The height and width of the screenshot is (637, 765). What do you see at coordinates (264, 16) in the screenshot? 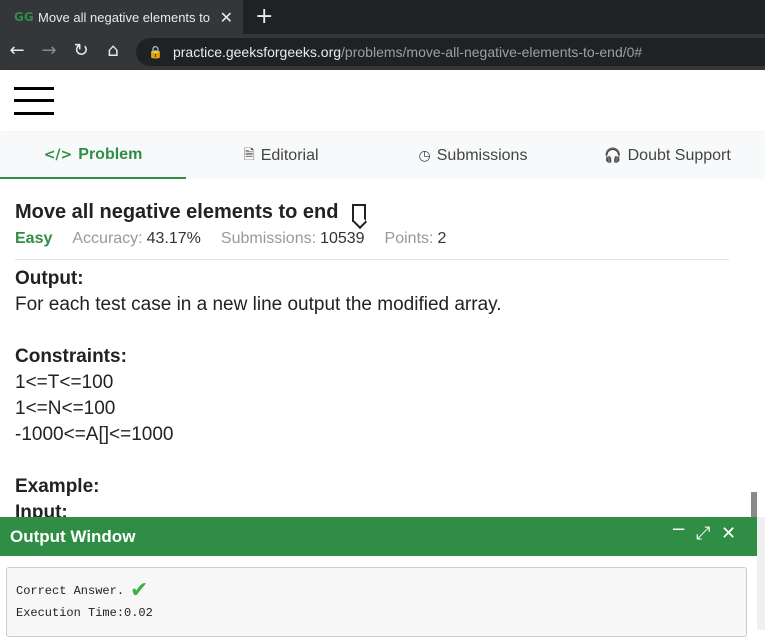
I see `new-tab-icon: +` at bounding box center [264, 16].